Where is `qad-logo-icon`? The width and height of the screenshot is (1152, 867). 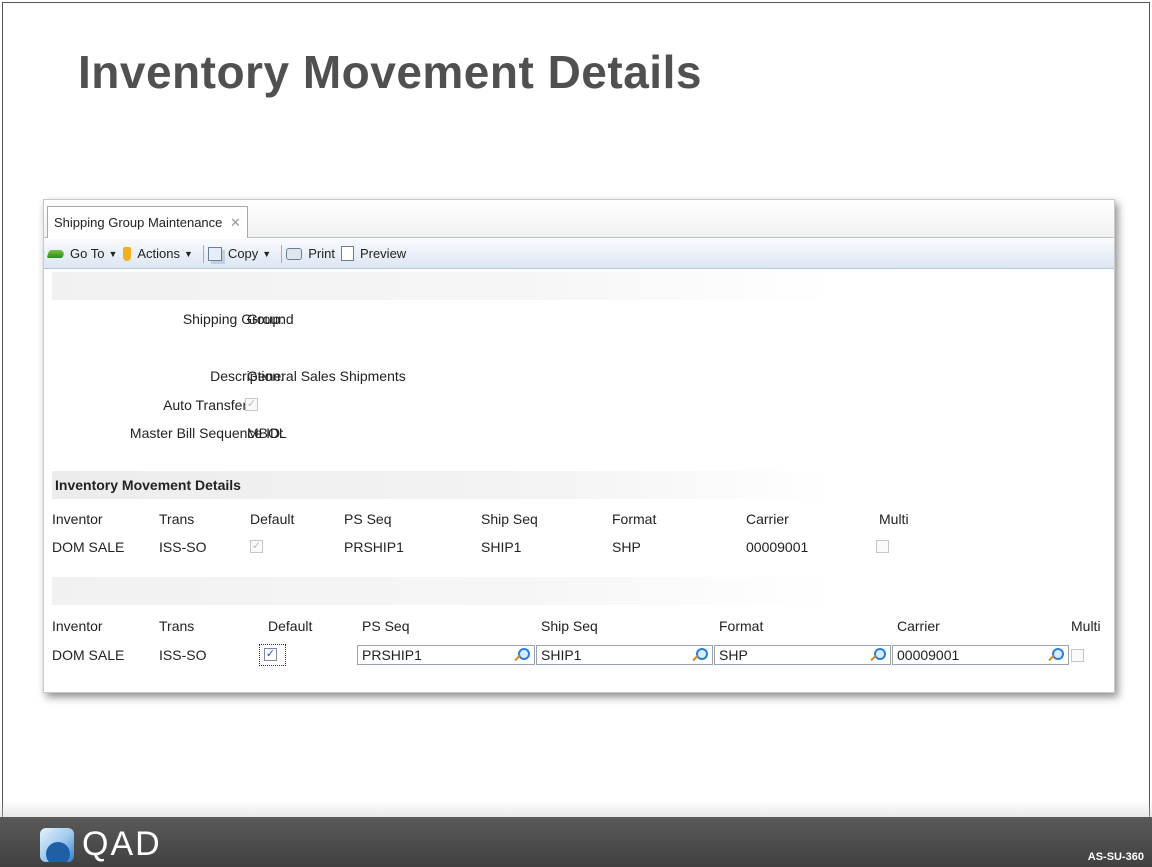
qad-logo-icon is located at coordinates (57, 844).